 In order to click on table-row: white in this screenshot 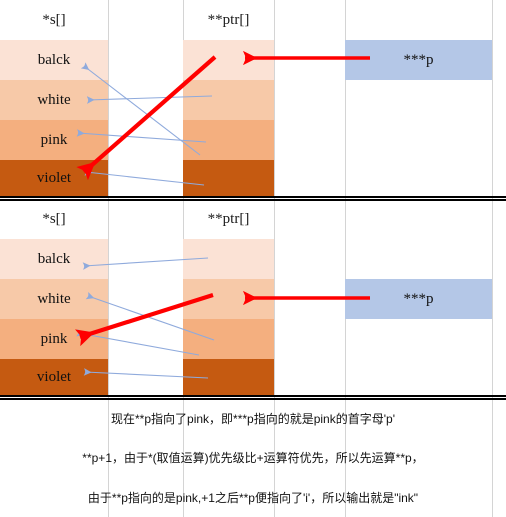, I will do `click(253, 100)`.